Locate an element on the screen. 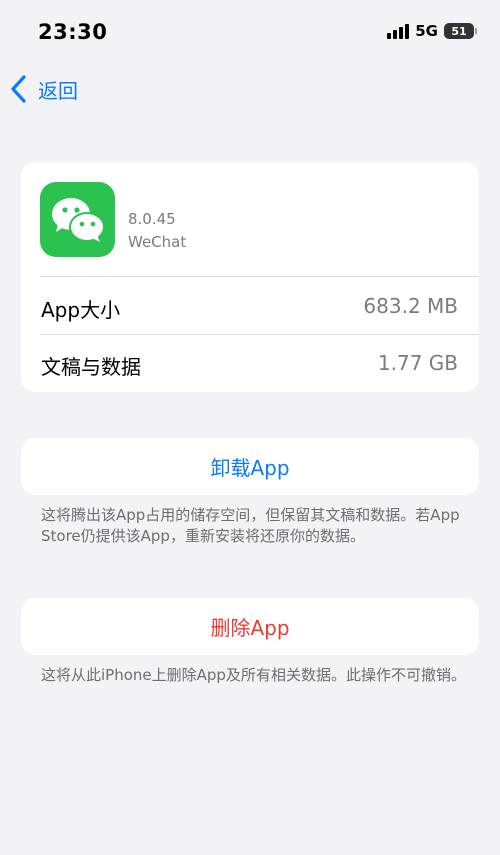 This screenshot has width=500, height=855. back-label: 返回 is located at coordinates (58, 90).